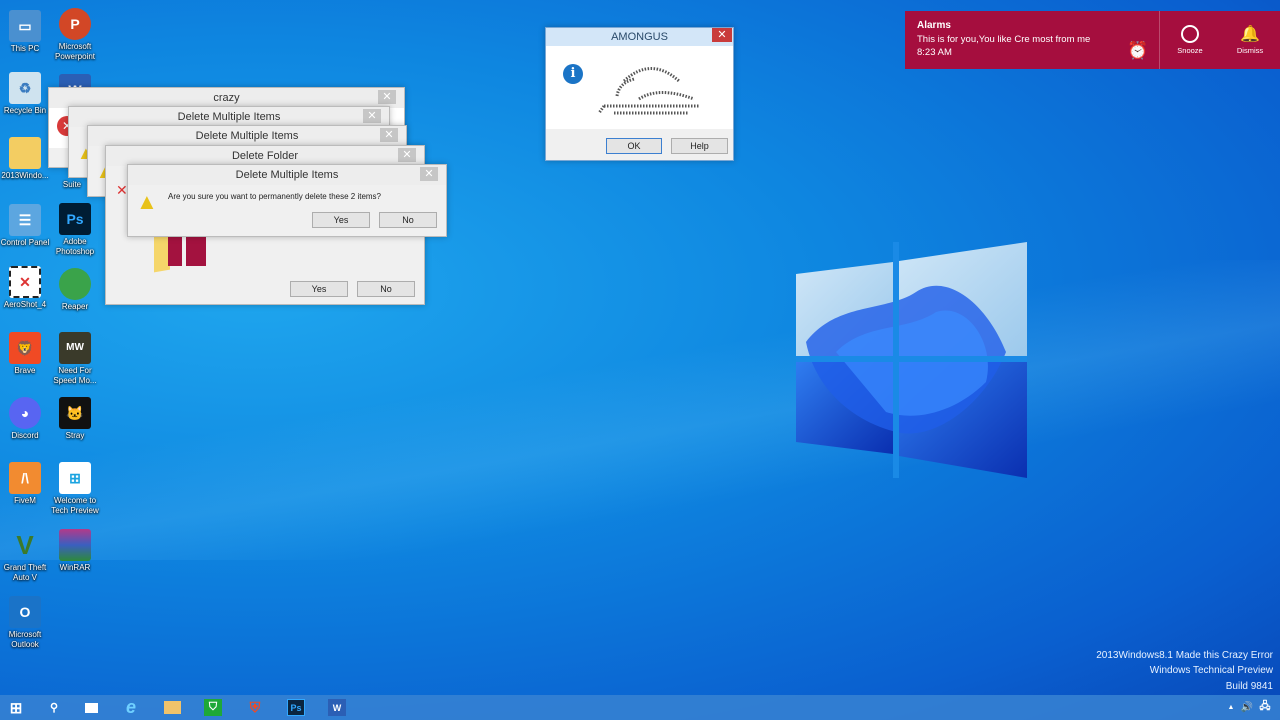  Describe the element at coordinates (25, 413) in the screenshot. I see `discord-icon: ◕` at that location.